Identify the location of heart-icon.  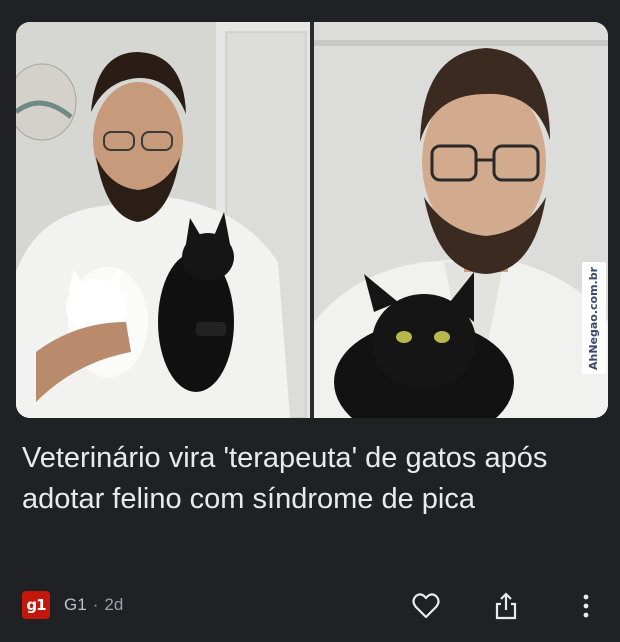
(426, 606).